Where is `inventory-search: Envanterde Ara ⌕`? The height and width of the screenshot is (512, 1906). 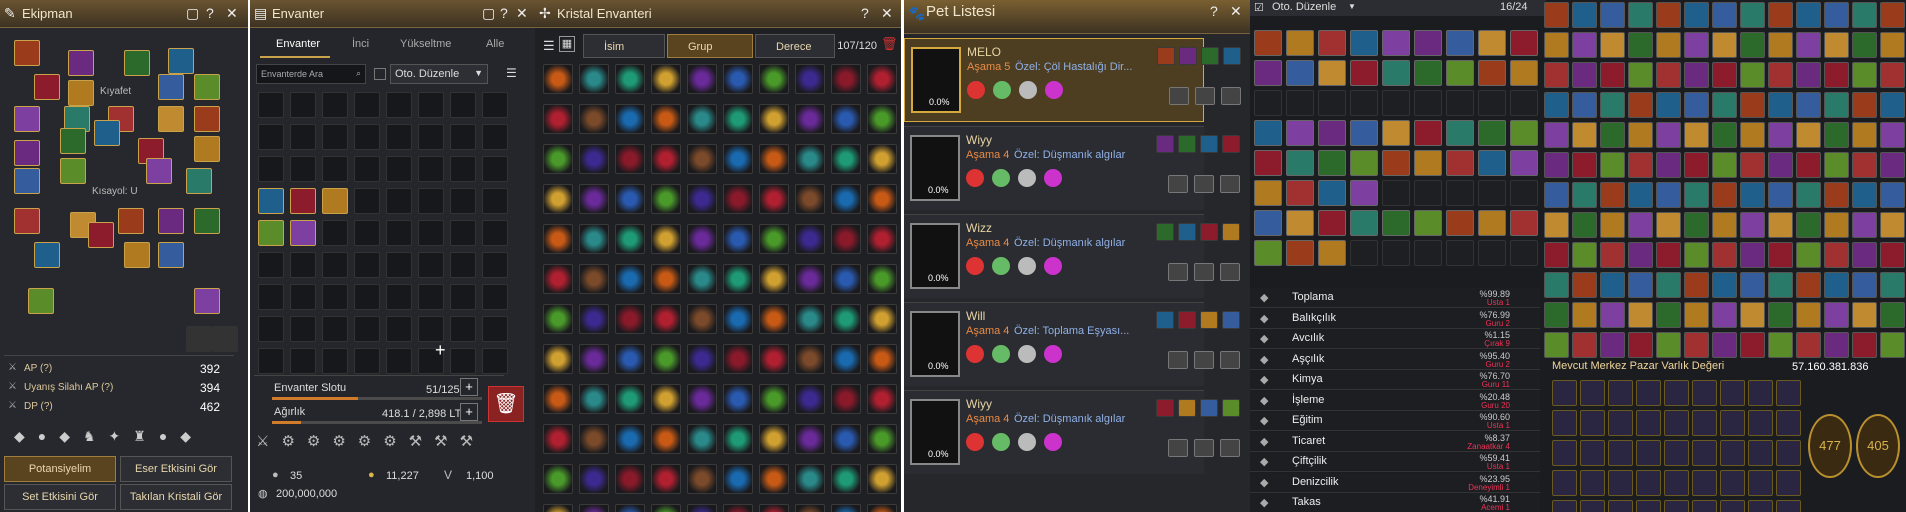 inventory-search: Envanterde Ara ⌕ is located at coordinates (311, 74).